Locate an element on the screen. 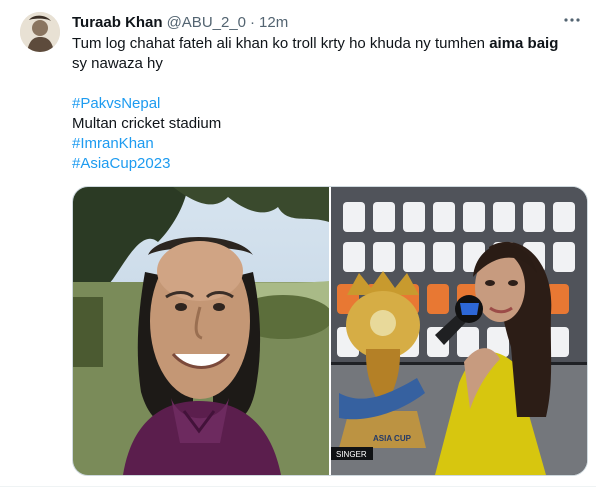 The image size is (596, 487). bold-text: aima baig is located at coordinates (524, 43).